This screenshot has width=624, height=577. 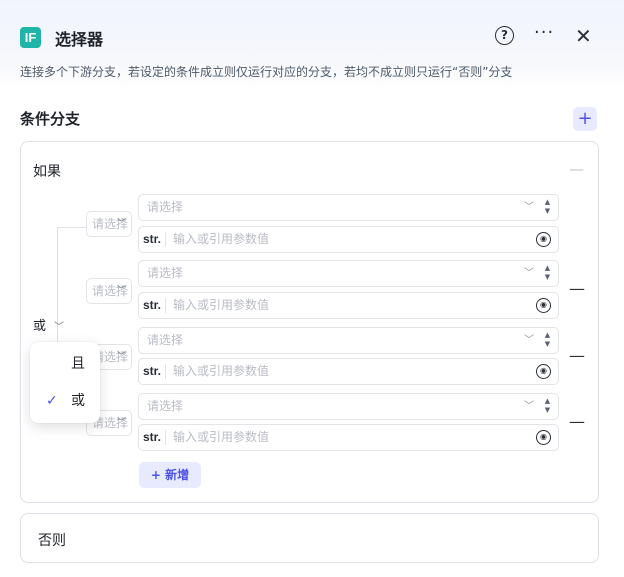 What do you see at coordinates (170, 475) in the screenshot?
I see `add-condition-button: + 新增` at bounding box center [170, 475].